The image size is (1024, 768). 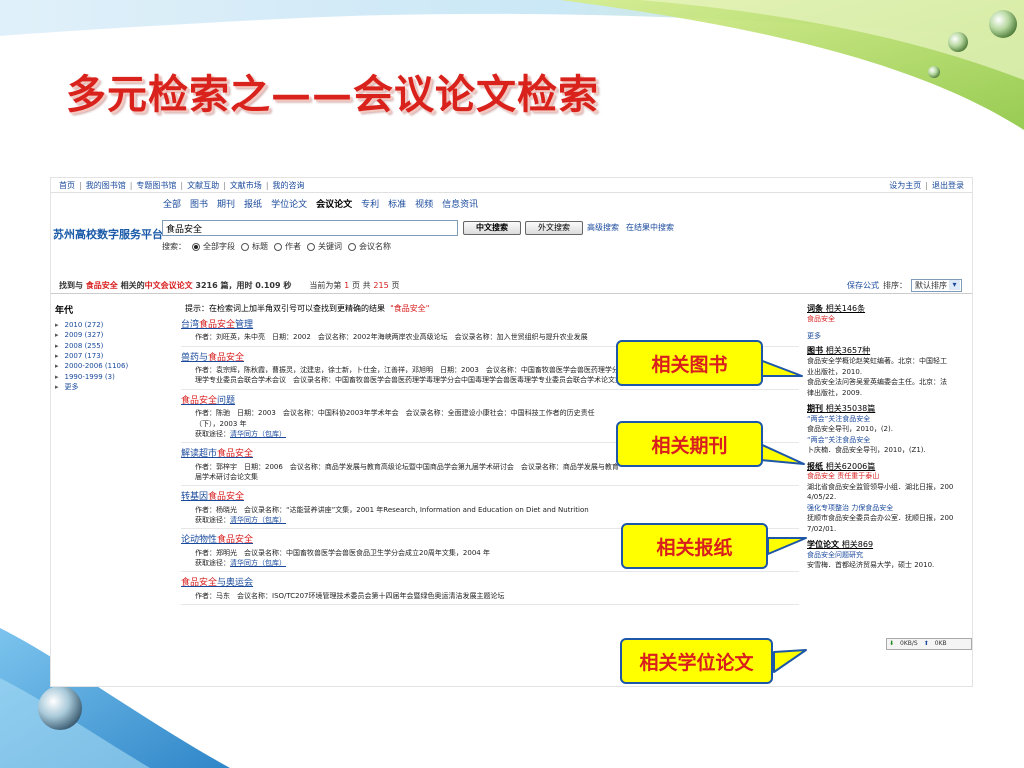 I want to click on related-books-heading: 图书 相关3657种, so click(x=889, y=351).